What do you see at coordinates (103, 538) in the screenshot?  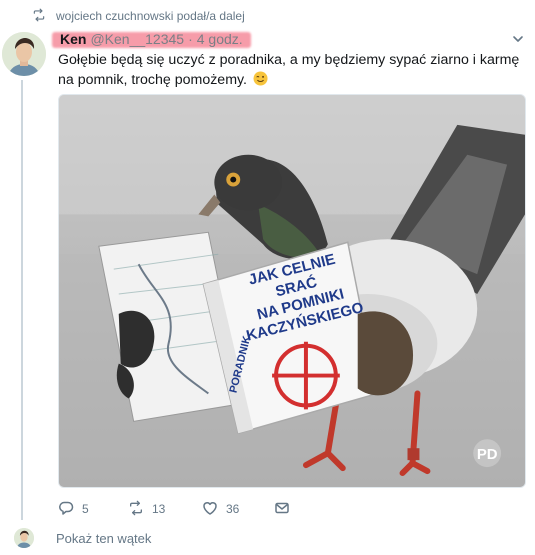 I see `show-thread-link: Pokaż ten wątek` at bounding box center [103, 538].